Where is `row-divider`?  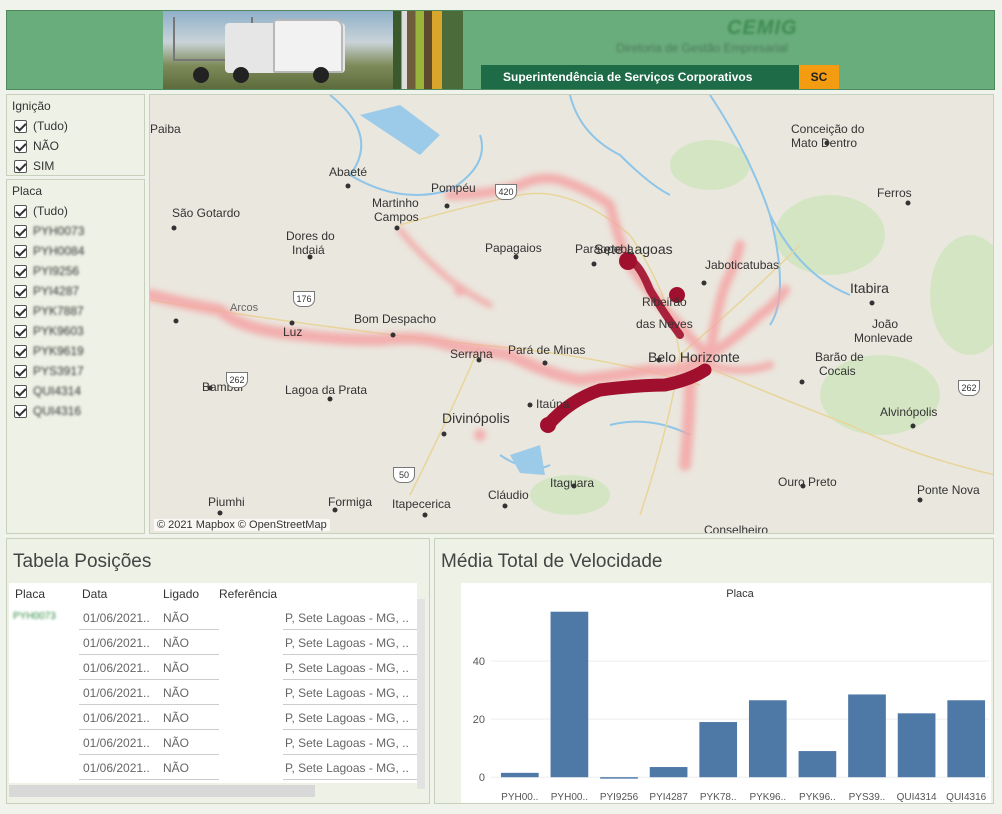 row-divider is located at coordinates (119, 779).